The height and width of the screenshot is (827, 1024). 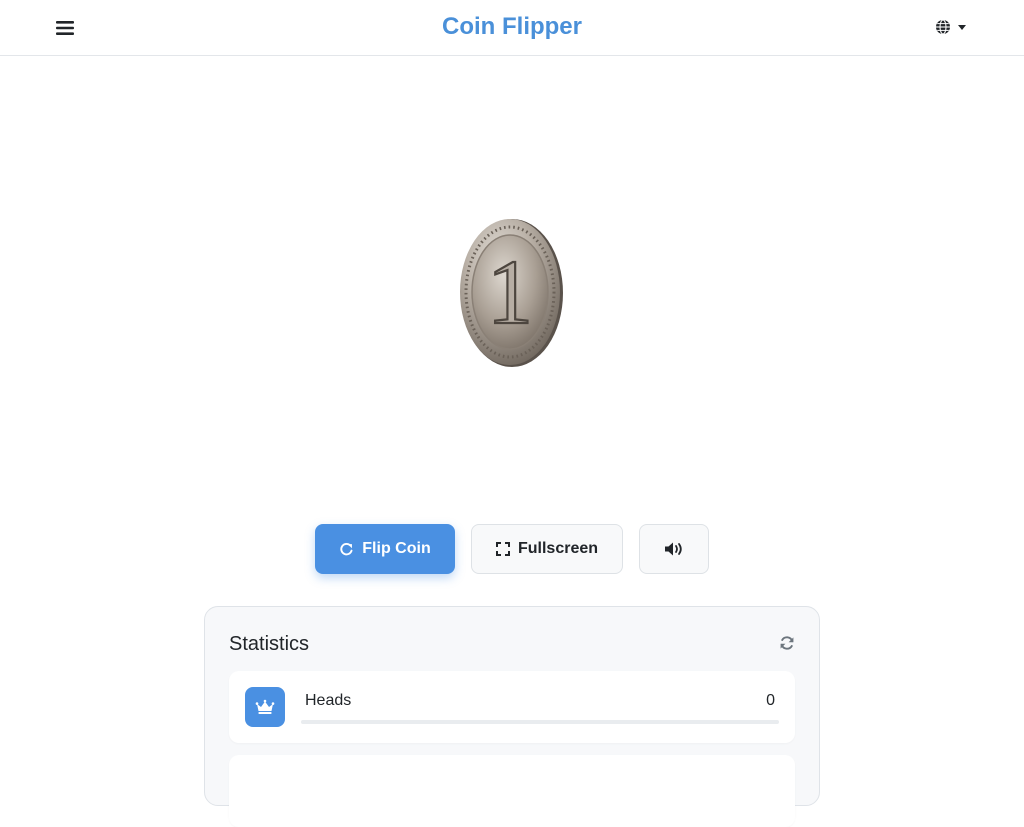 What do you see at coordinates (328, 700) in the screenshot?
I see `heads-label: Heads` at bounding box center [328, 700].